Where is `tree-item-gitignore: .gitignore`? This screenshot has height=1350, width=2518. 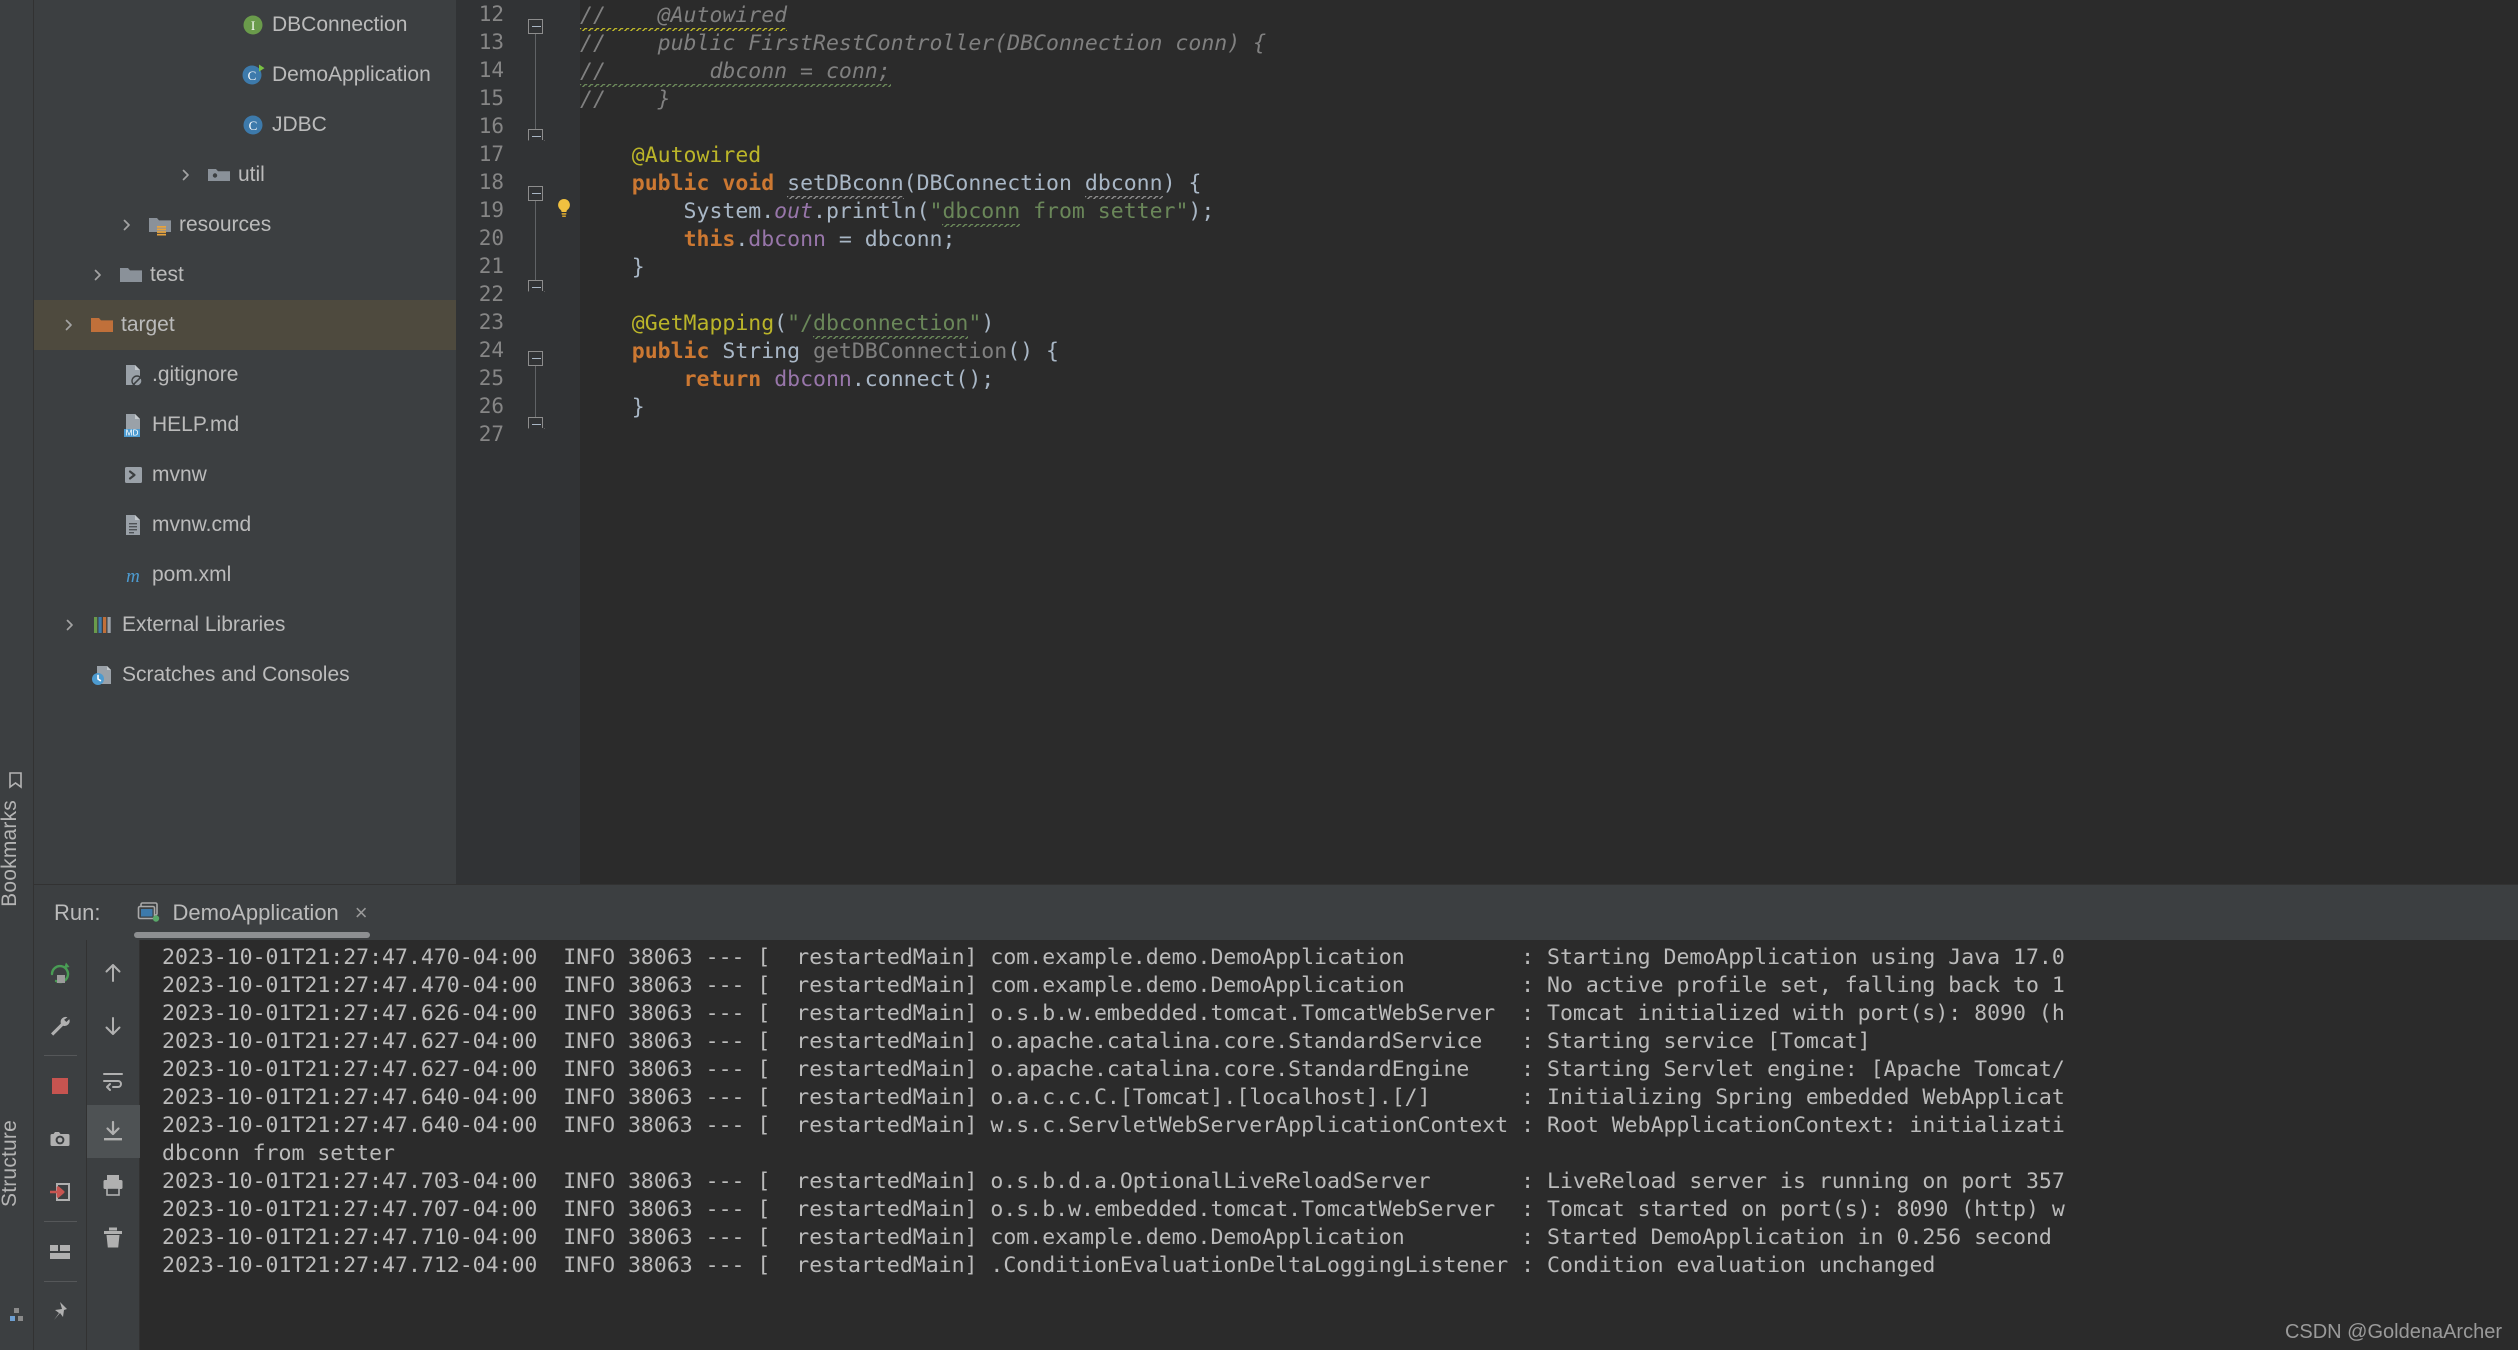 tree-item-gitignore: .gitignore is located at coordinates (245, 375).